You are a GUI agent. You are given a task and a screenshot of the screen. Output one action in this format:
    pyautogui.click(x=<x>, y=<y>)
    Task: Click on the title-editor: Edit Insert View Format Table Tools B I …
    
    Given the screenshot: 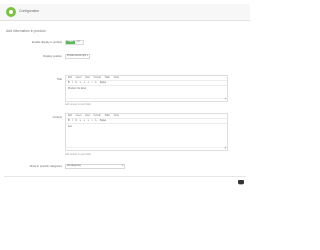 What is the action you would take?
    pyautogui.click(x=146, y=88)
    